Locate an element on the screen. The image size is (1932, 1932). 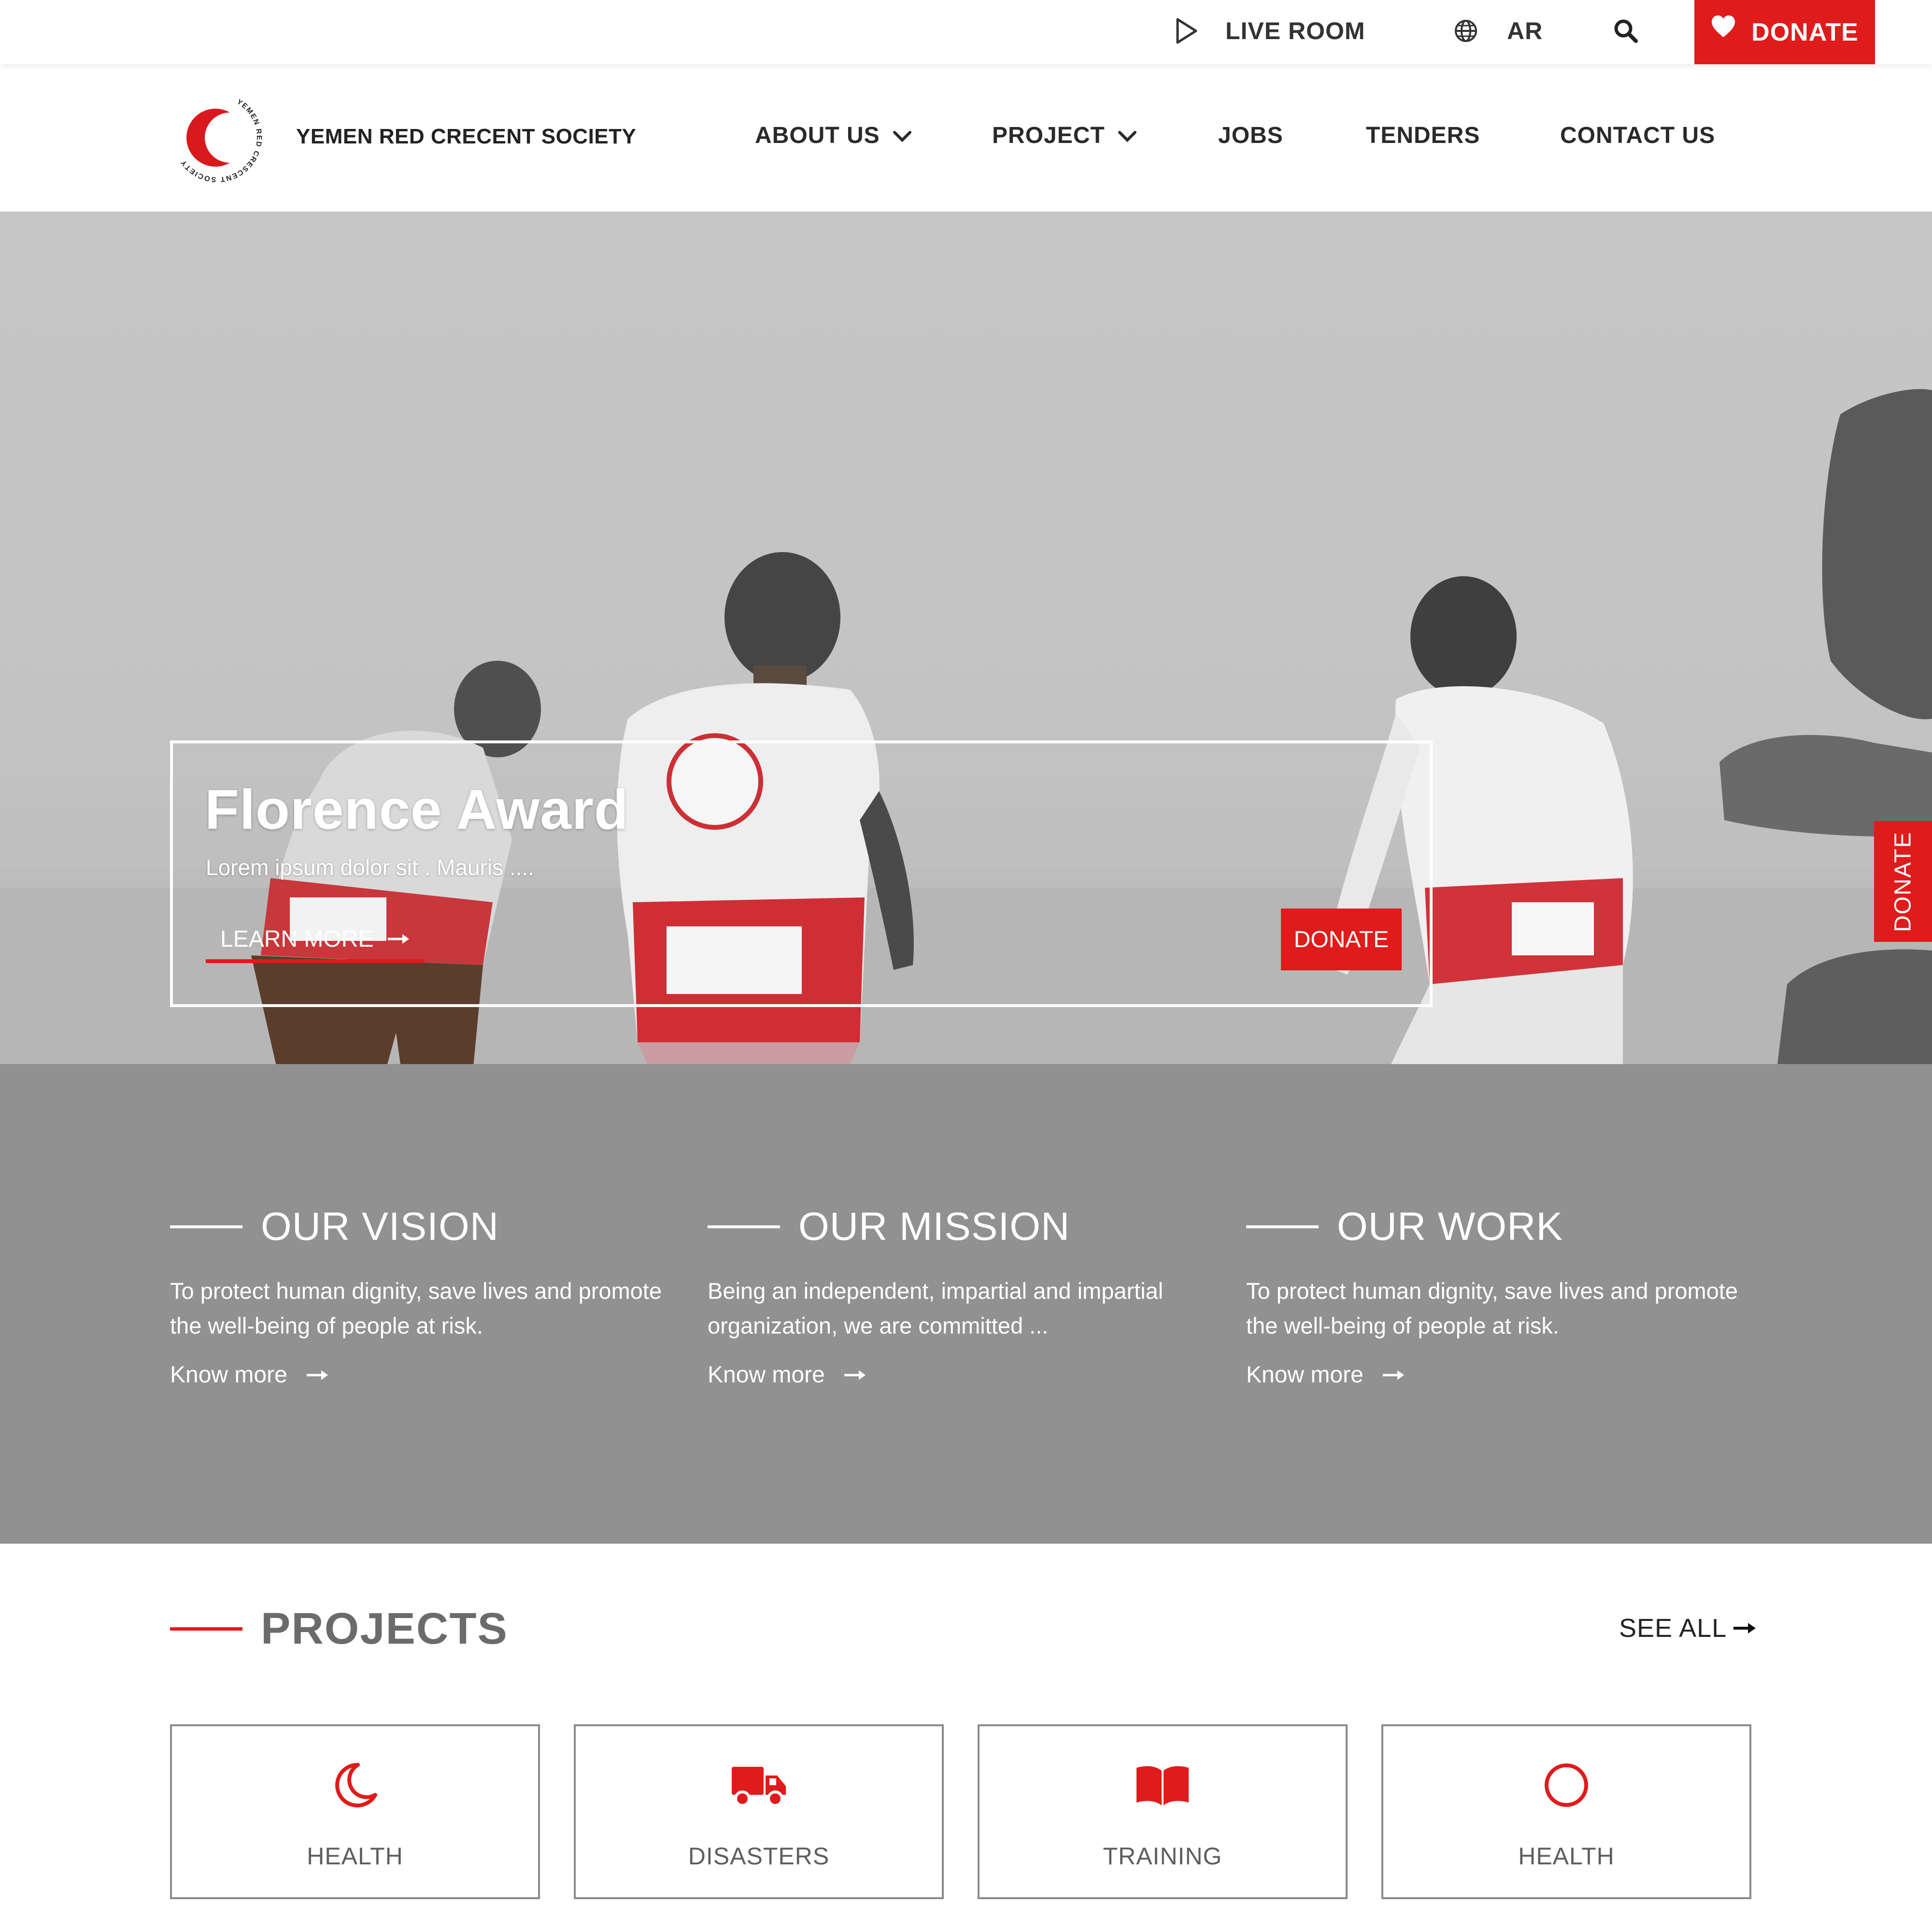
truck-icon is located at coordinates (759, 1787).